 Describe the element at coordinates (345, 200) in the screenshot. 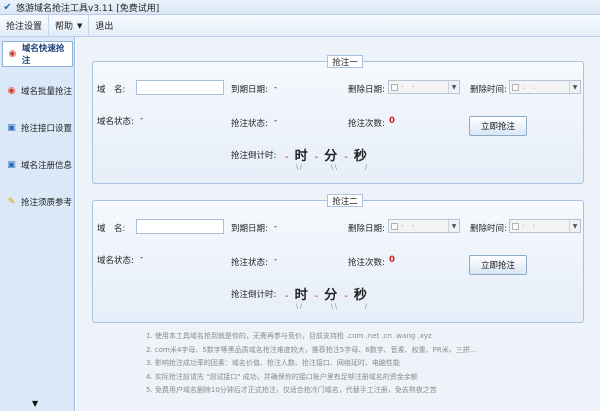

I see `panel-title: 抢注二` at that location.